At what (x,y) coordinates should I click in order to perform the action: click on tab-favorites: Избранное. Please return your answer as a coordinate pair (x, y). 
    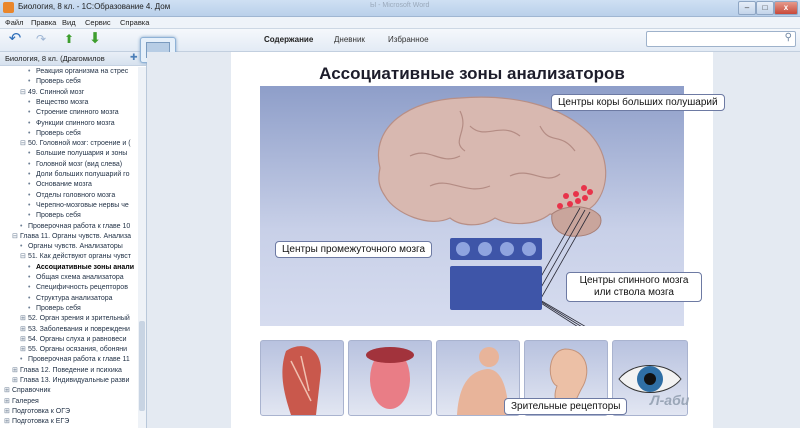
    Looking at the image, I should click on (408, 39).